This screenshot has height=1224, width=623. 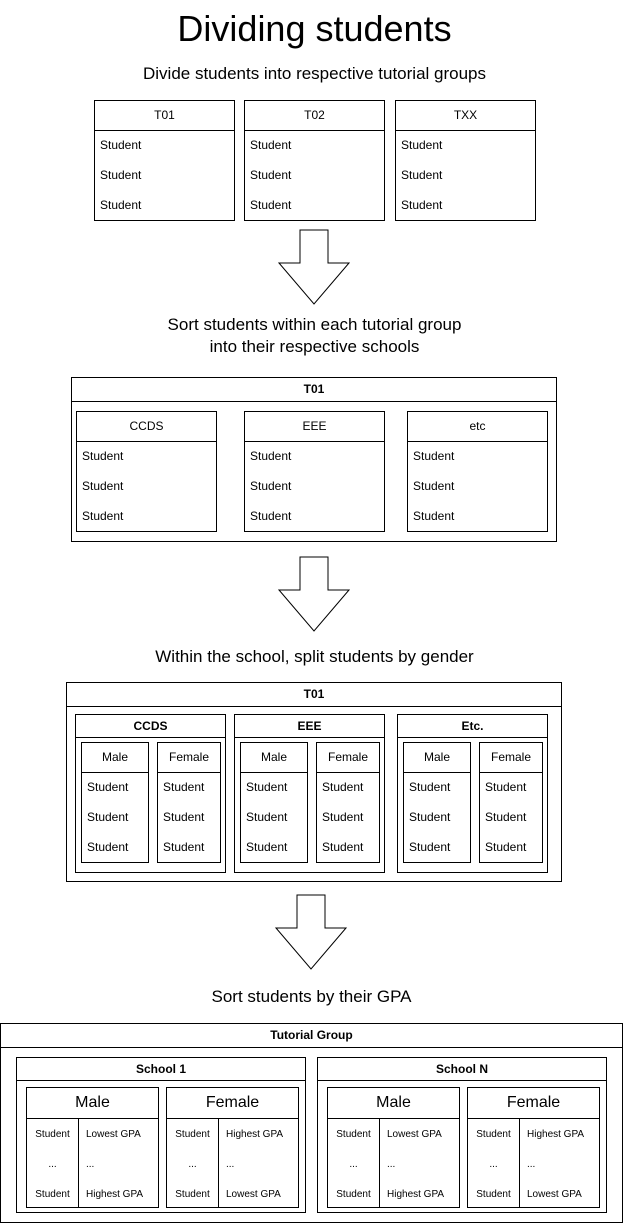 What do you see at coordinates (477, 471) in the screenshot?
I see `school-box-etc: etc Student Student Student` at bounding box center [477, 471].